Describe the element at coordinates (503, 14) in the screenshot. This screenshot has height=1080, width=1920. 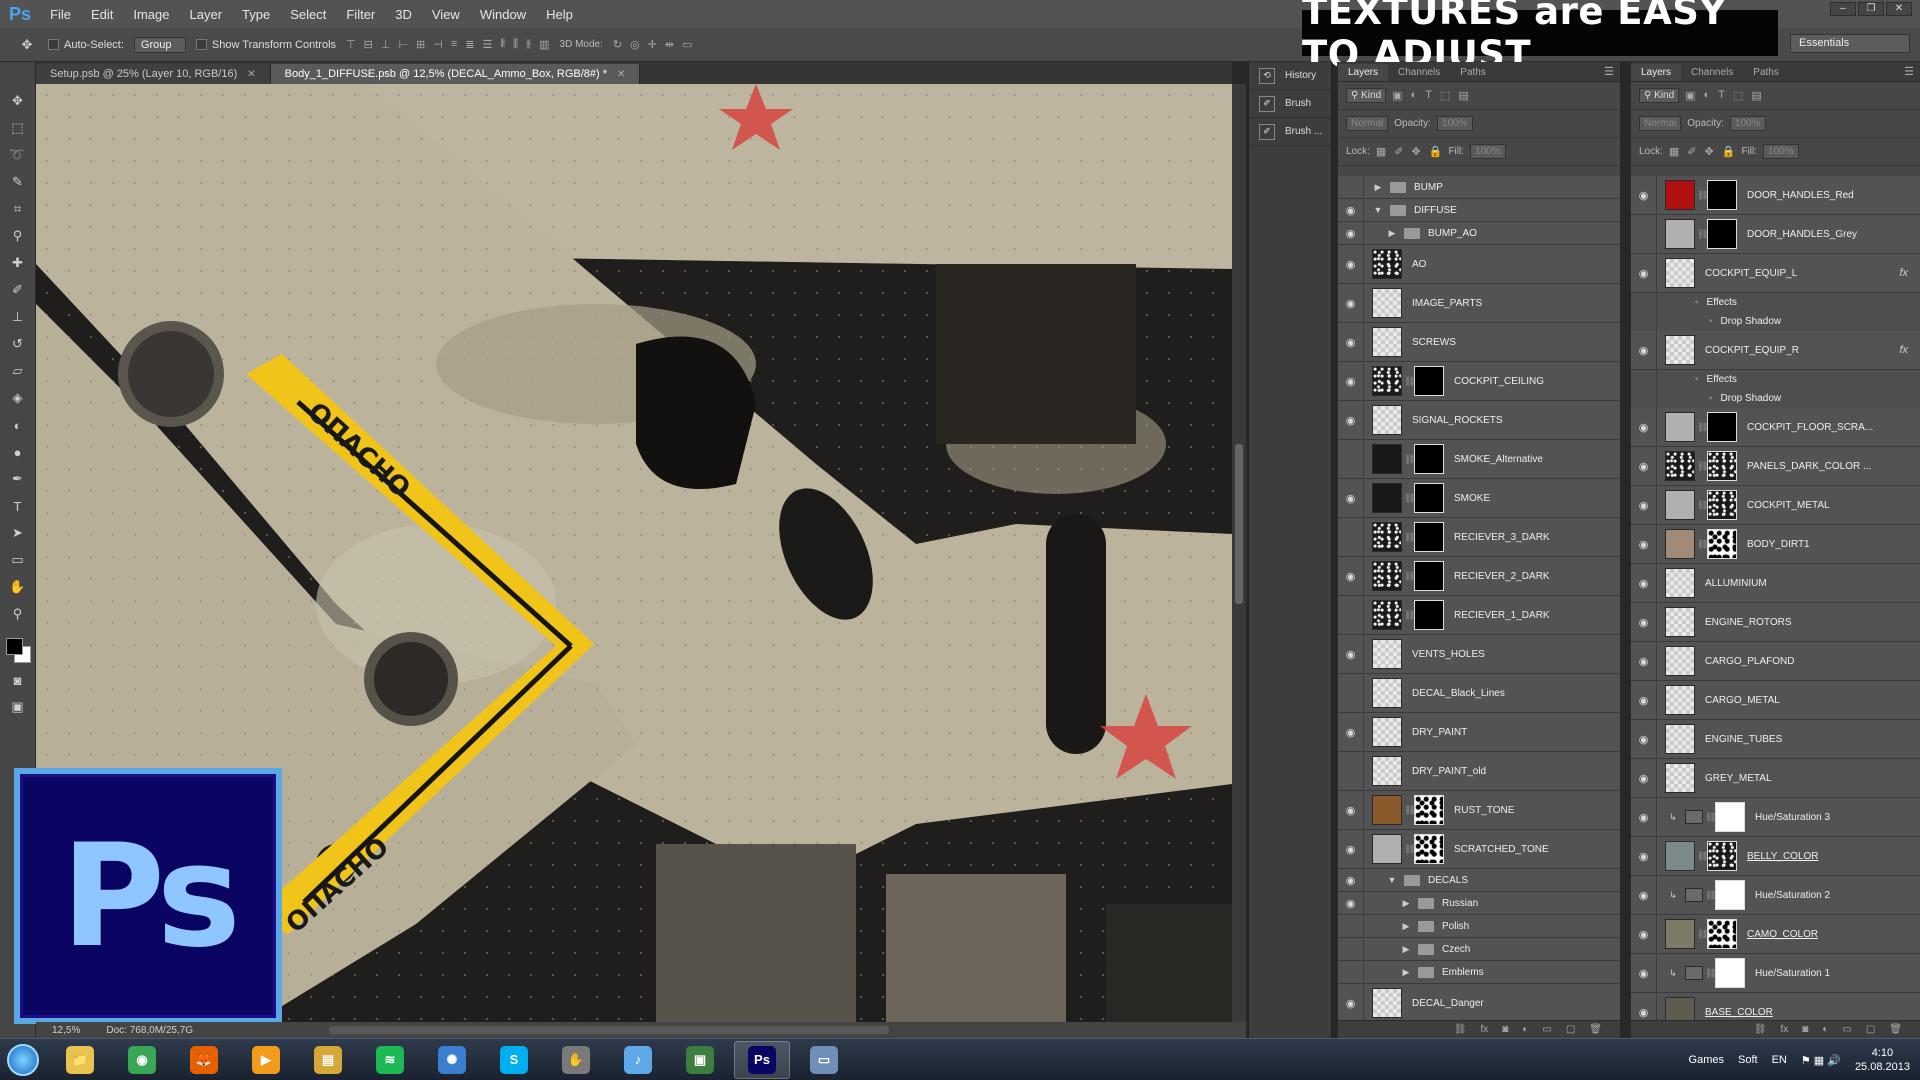
I see `menu-window: Window` at that location.